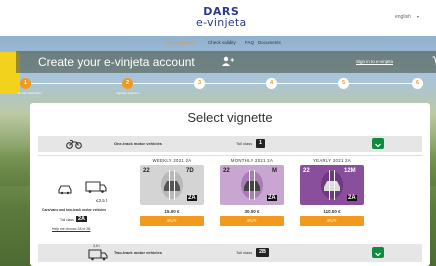  What do you see at coordinates (417, 16) in the screenshot?
I see `chevron-down-icon: ▾` at bounding box center [417, 16].